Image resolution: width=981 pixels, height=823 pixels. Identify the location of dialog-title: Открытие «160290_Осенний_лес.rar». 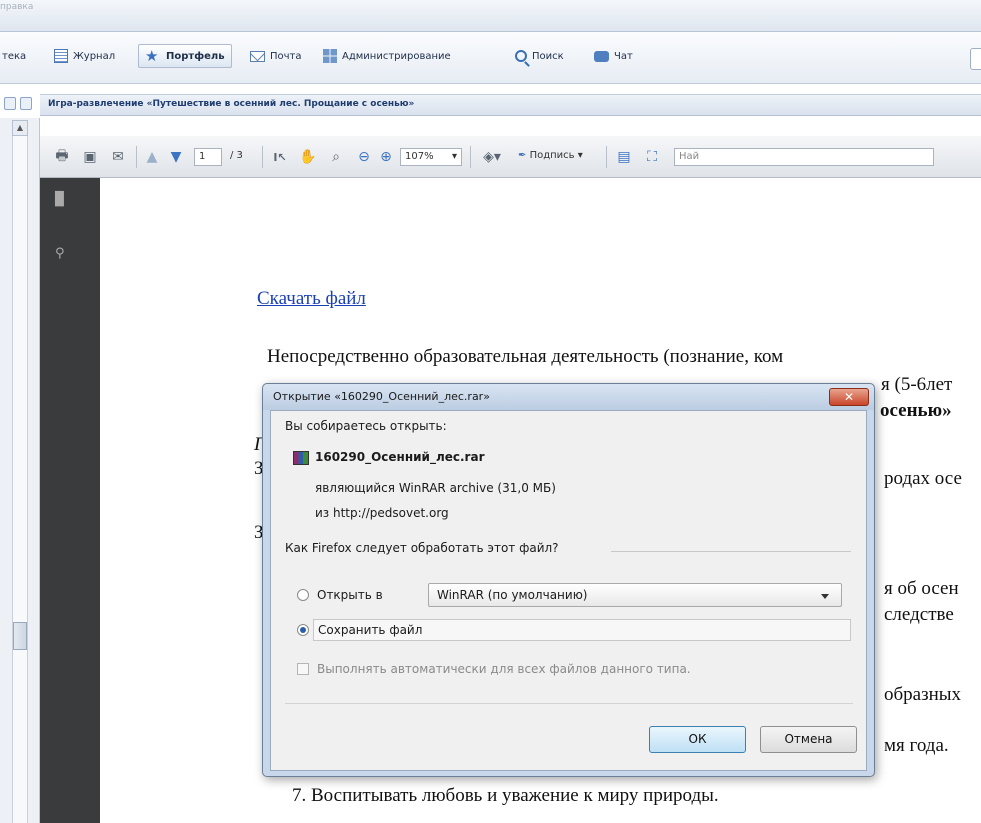
(381, 396).